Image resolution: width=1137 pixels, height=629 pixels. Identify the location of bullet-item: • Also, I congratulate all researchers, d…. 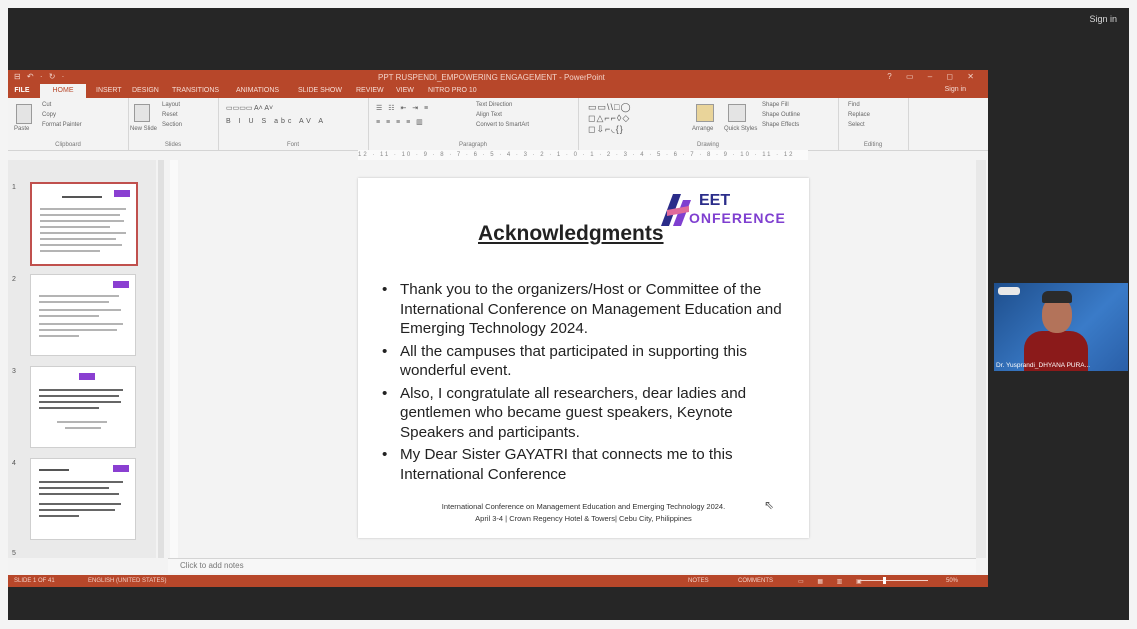
(588, 413).